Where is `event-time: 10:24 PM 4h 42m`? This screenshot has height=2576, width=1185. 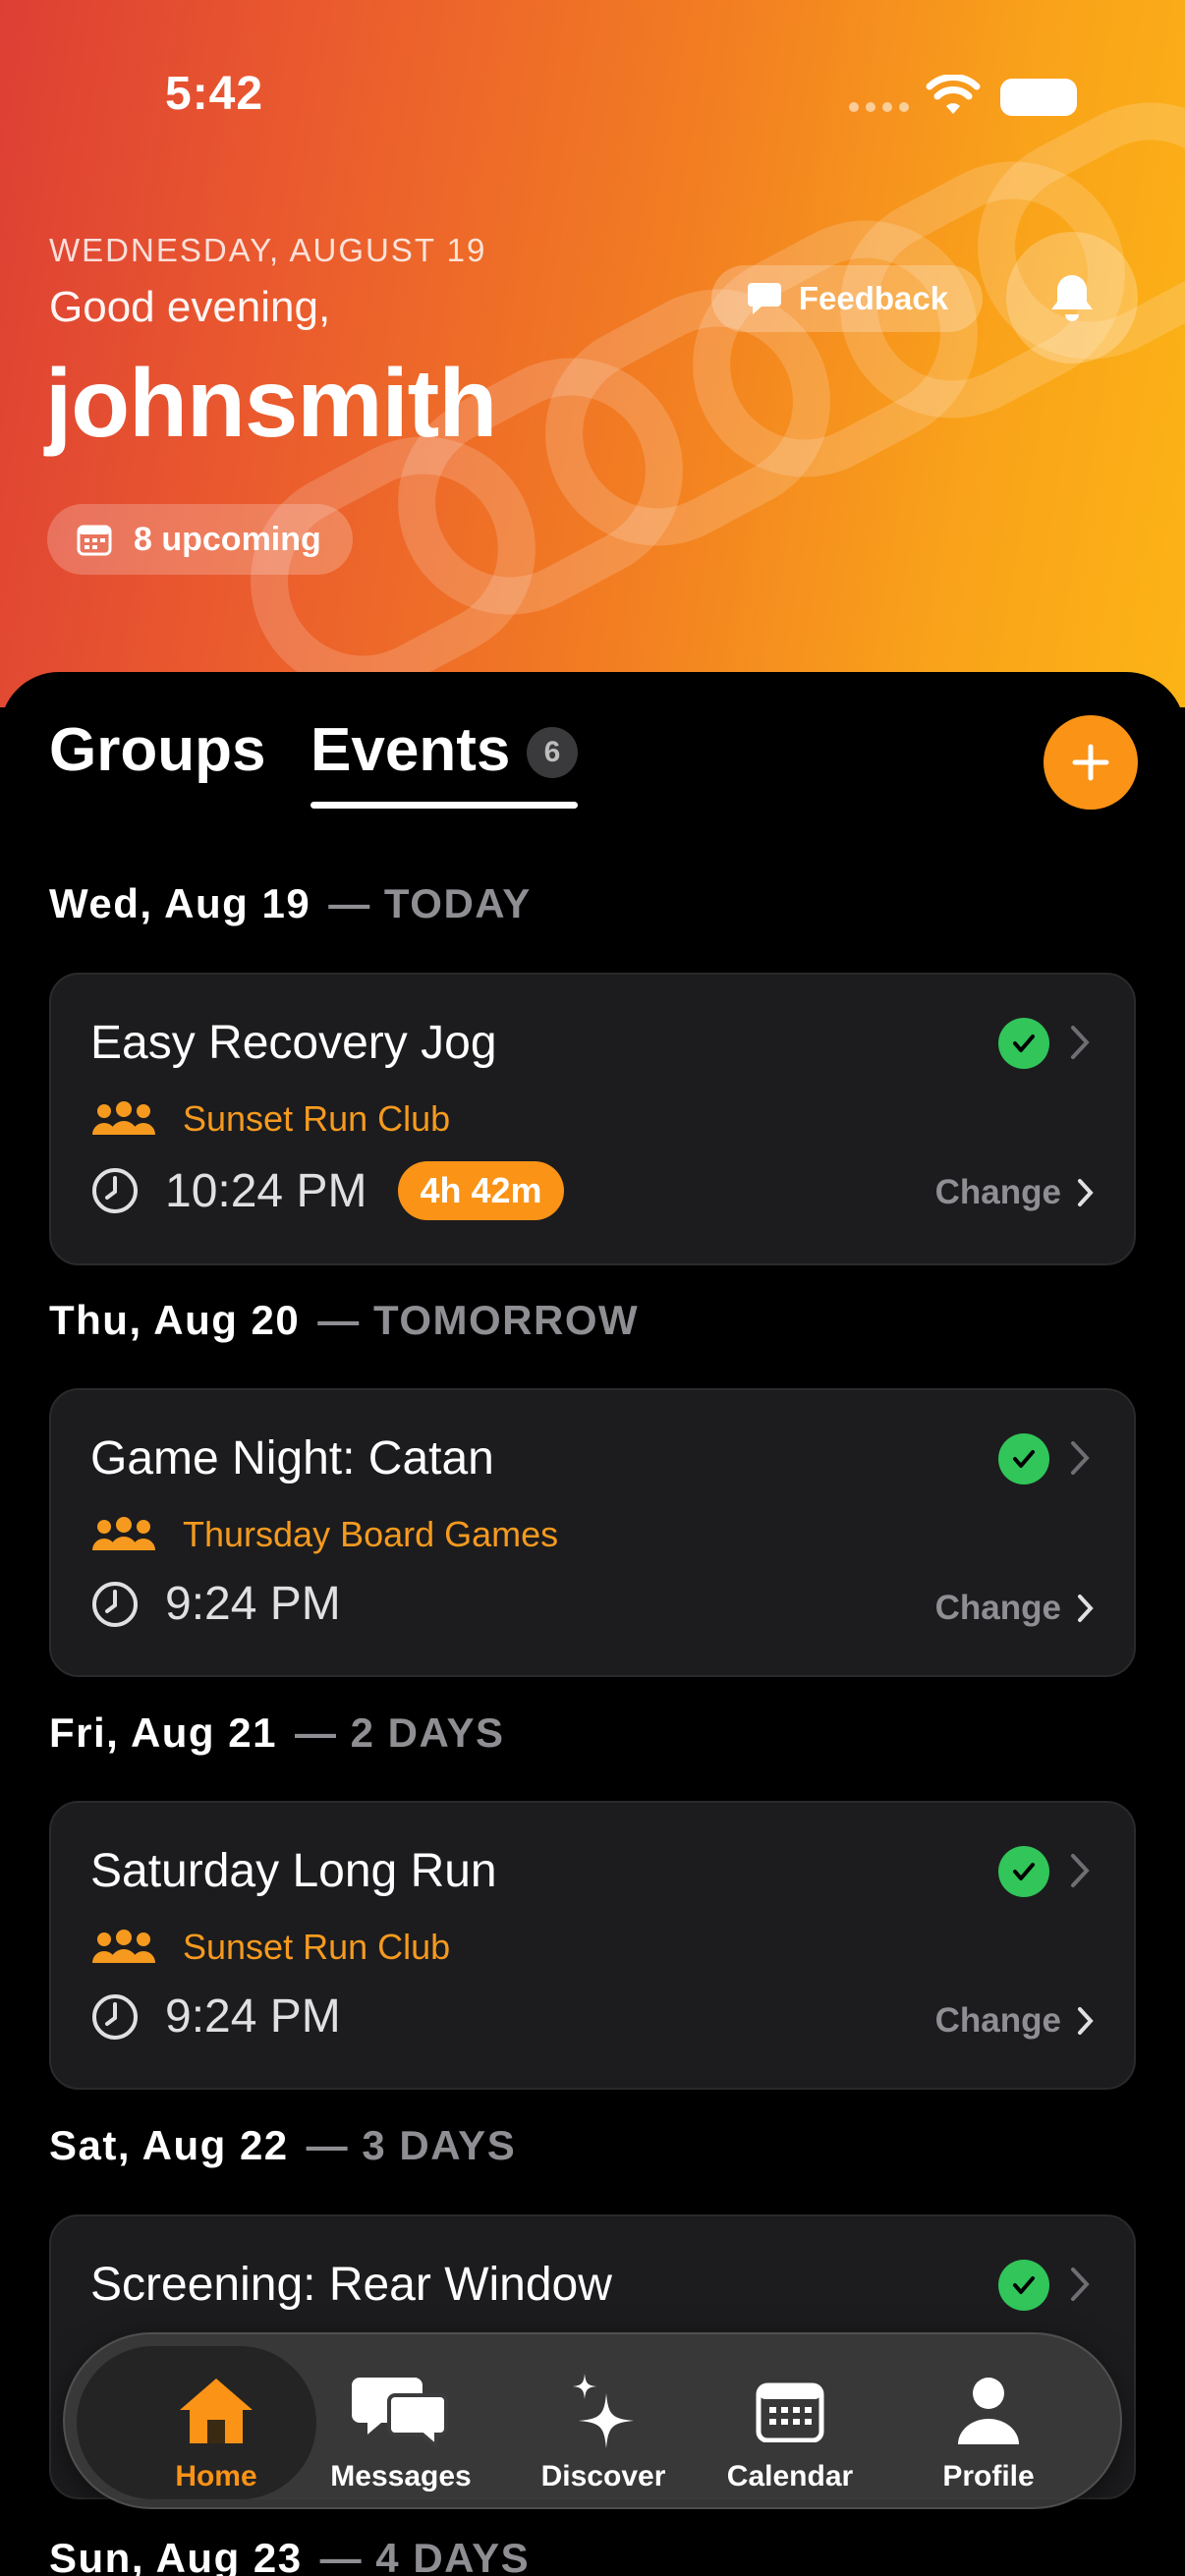 event-time: 10:24 PM 4h 42m is located at coordinates (327, 1190).